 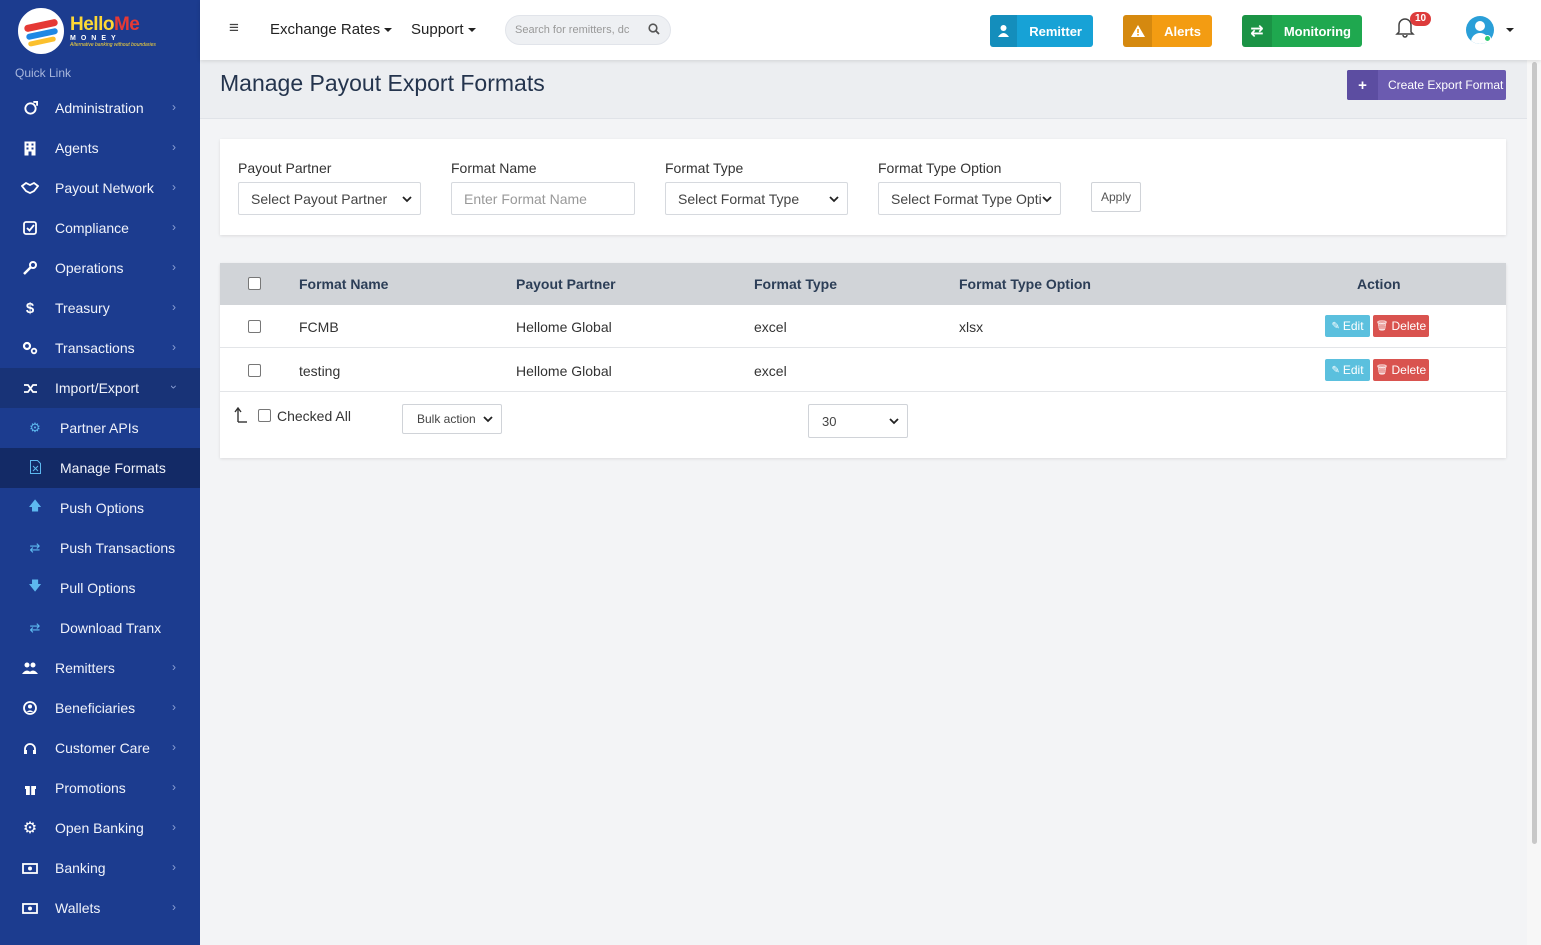 What do you see at coordinates (100, 708) in the screenshot?
I see `sidebar-item-beneficiaries: Beneficiaries ›` at bounding box center [100, 708].